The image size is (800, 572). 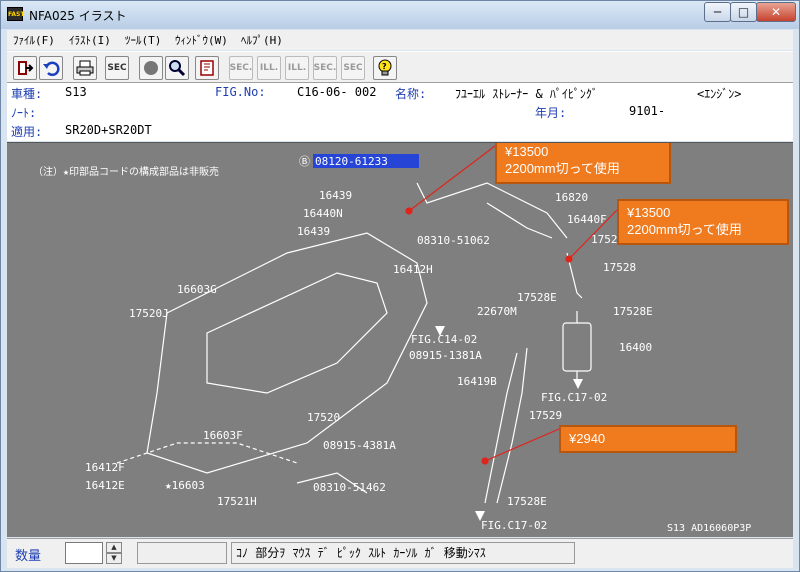 What do you see at coordinates (151, 68) in the screenshot?
I see `record-icon` at bounding box center [151, 68].